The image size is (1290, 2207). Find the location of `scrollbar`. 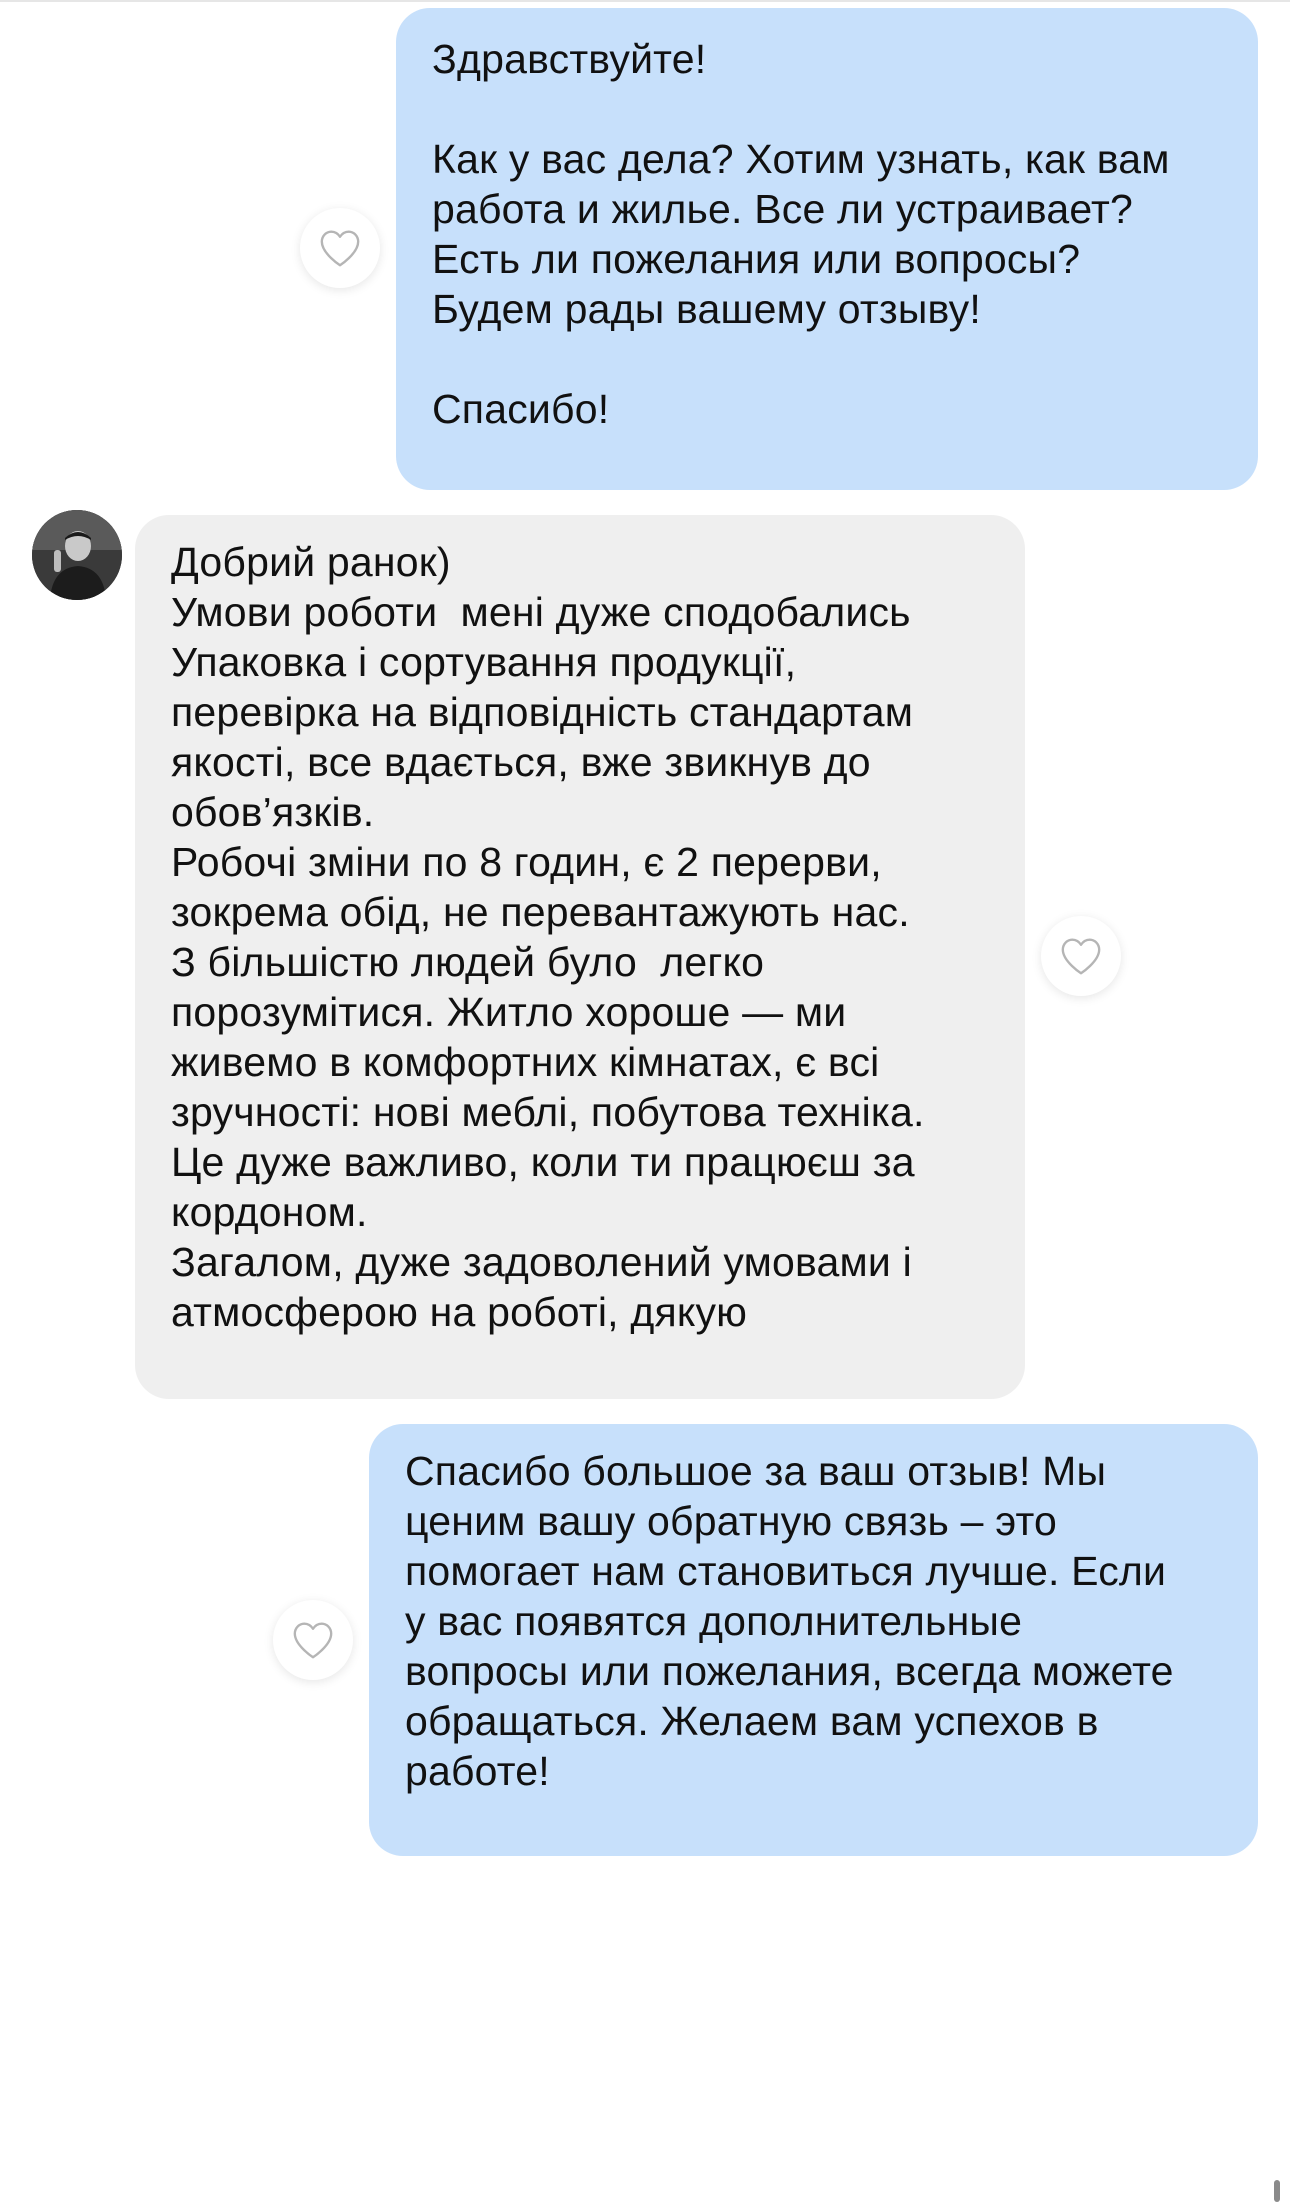

scrollbar is located at coordinates (1277, 2191).